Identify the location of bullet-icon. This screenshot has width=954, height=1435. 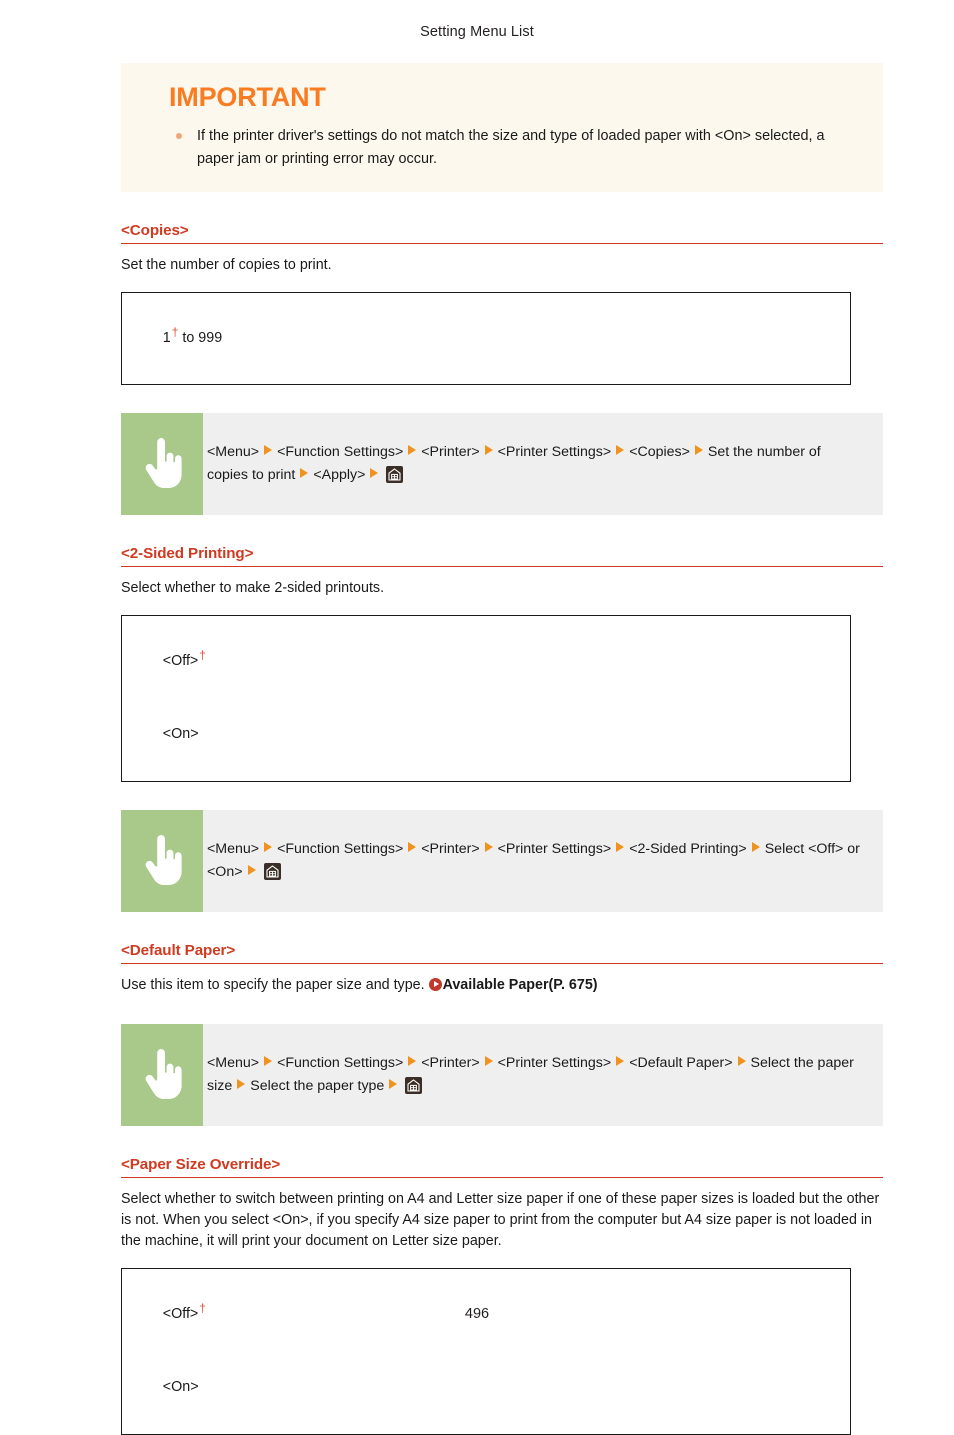
(179, 136).